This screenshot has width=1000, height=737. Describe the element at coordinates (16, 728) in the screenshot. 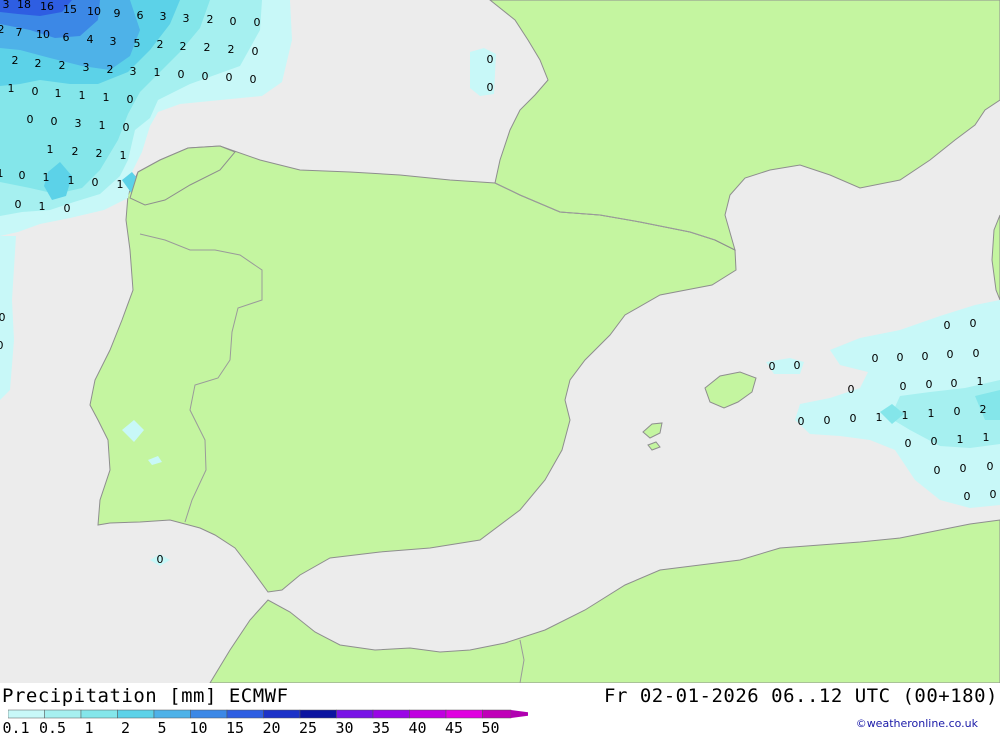

I see `legend-tick-label: 0.1` at that location.